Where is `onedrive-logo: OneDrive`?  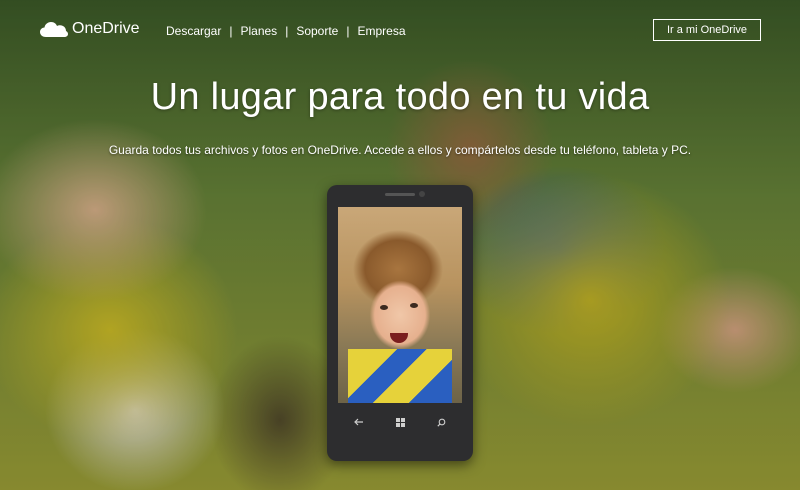
onedrive-logo: OneDrive is located at coordinates (90, 29).